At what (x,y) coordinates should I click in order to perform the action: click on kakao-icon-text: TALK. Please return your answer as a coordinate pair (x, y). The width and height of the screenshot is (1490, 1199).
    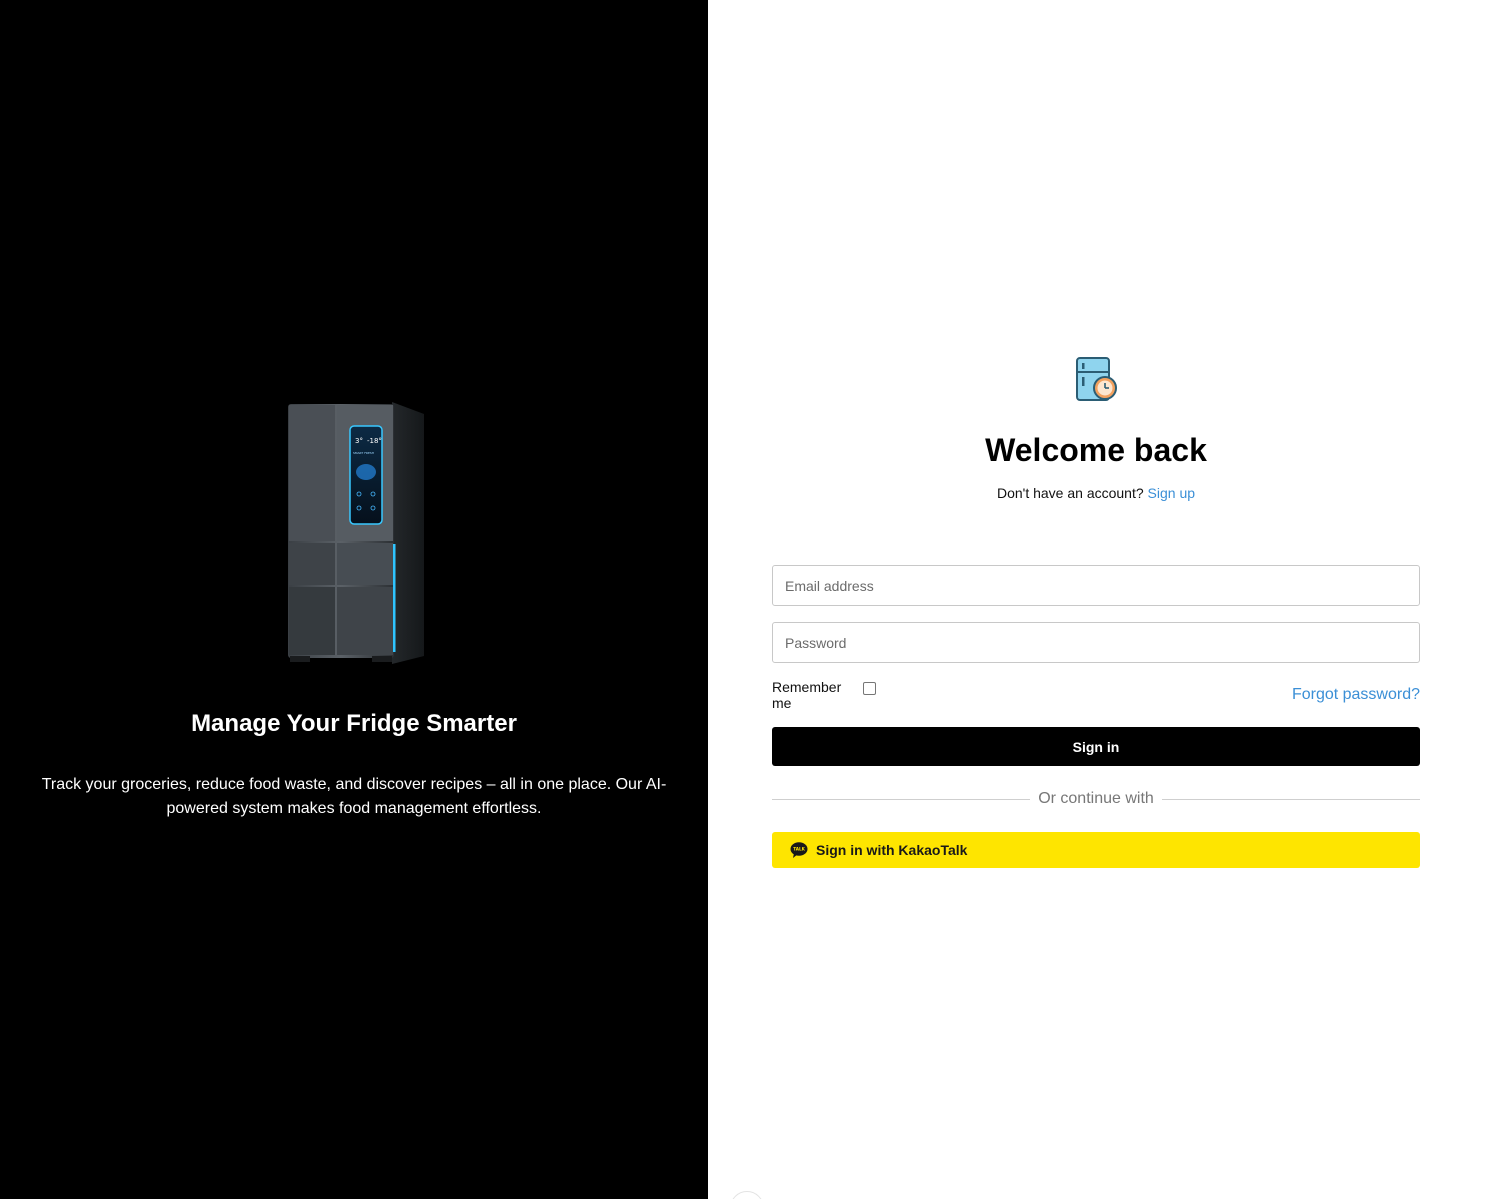
    Looking at the image, I should click on (799, 849).